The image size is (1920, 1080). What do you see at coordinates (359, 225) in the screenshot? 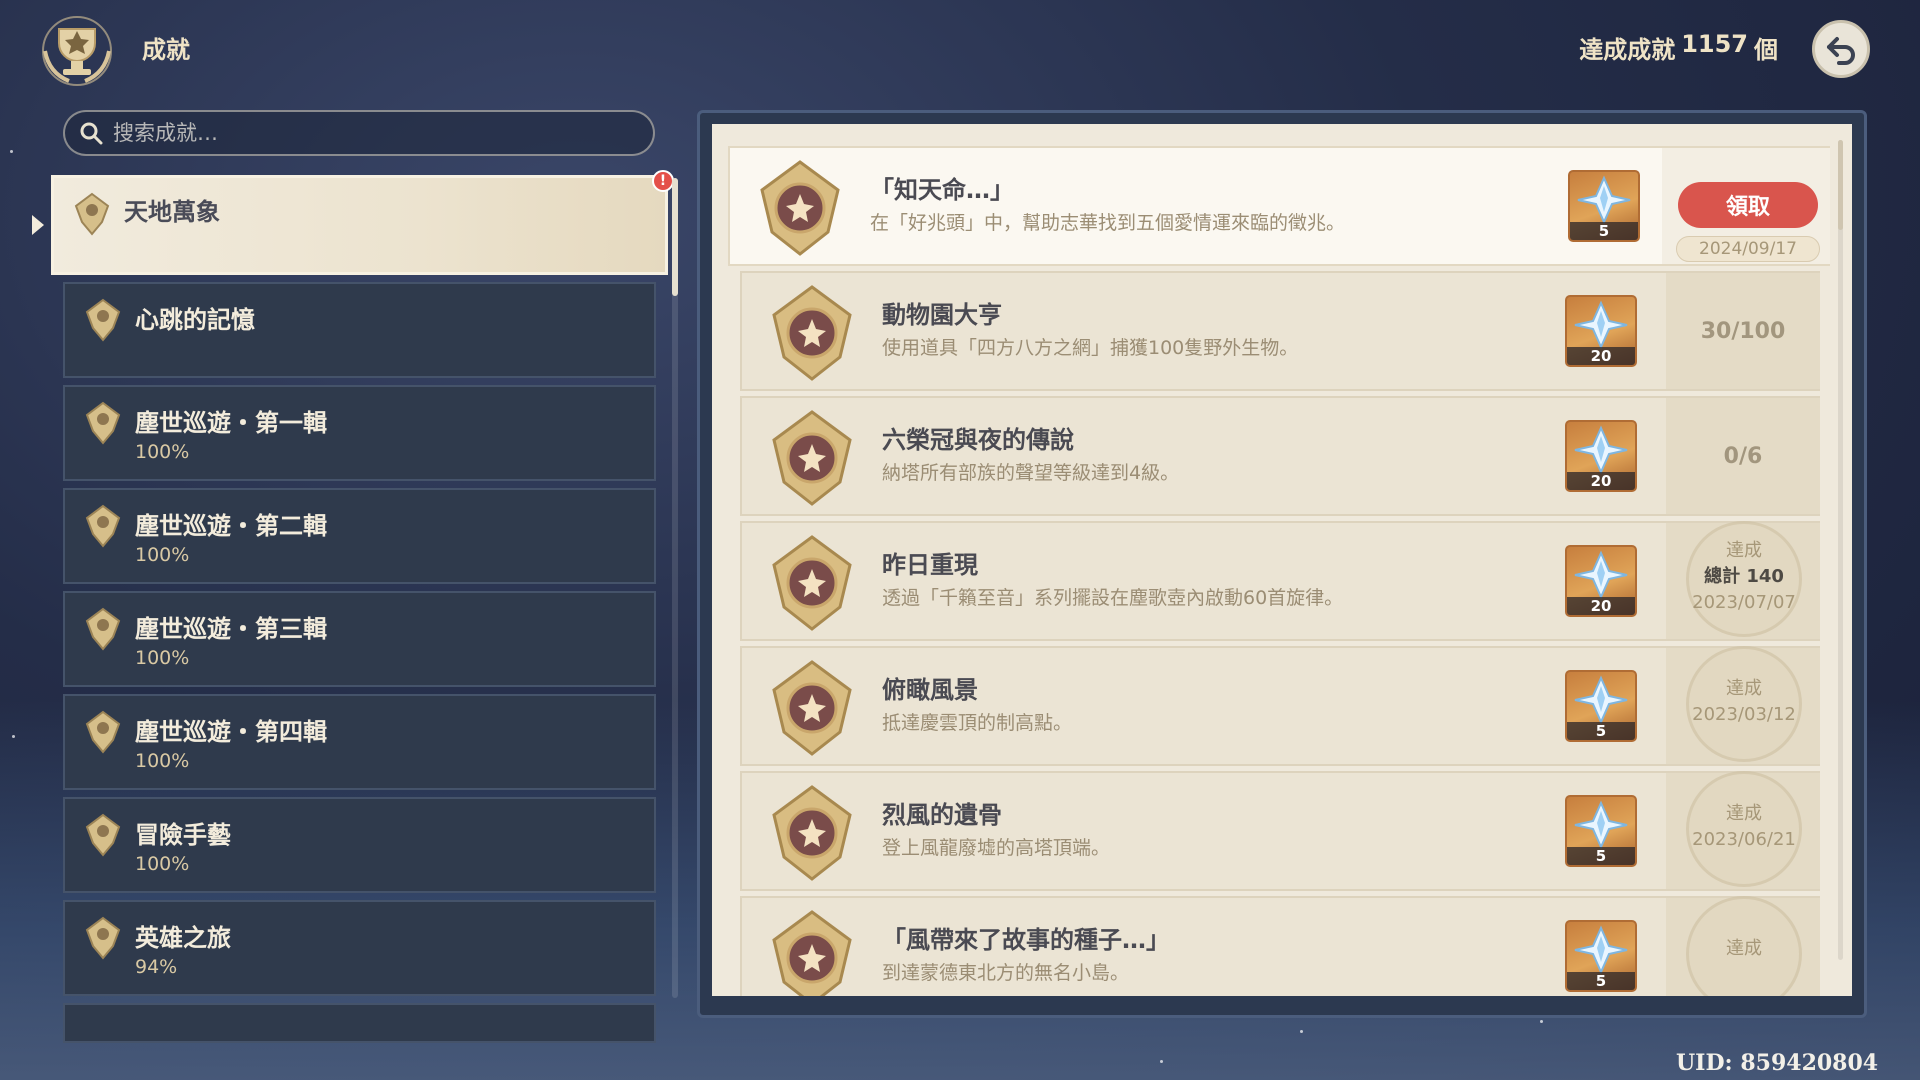
I see `category-item-selected: 天地萬象` at bounding box center [359, 225].